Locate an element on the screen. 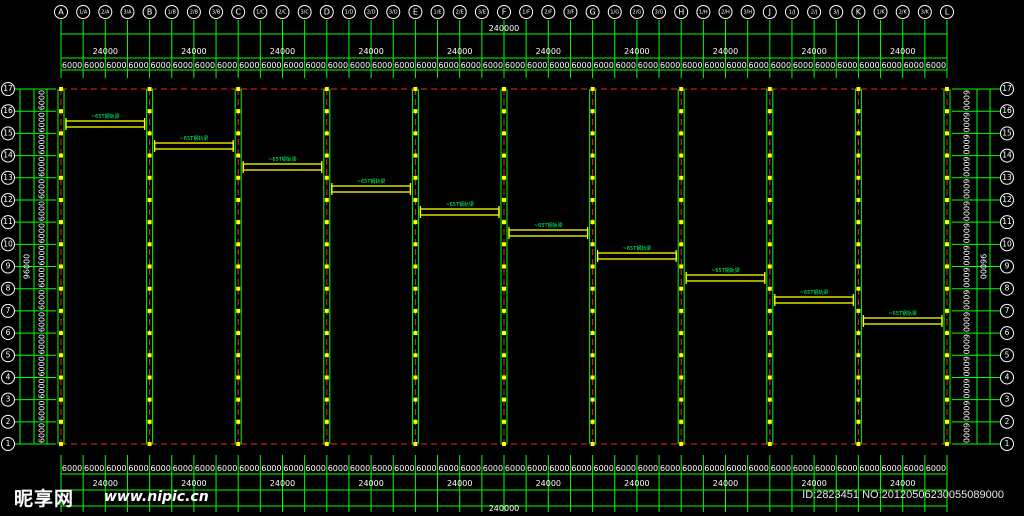  axis-bubble-label: K is located at coordinates (859, 12).